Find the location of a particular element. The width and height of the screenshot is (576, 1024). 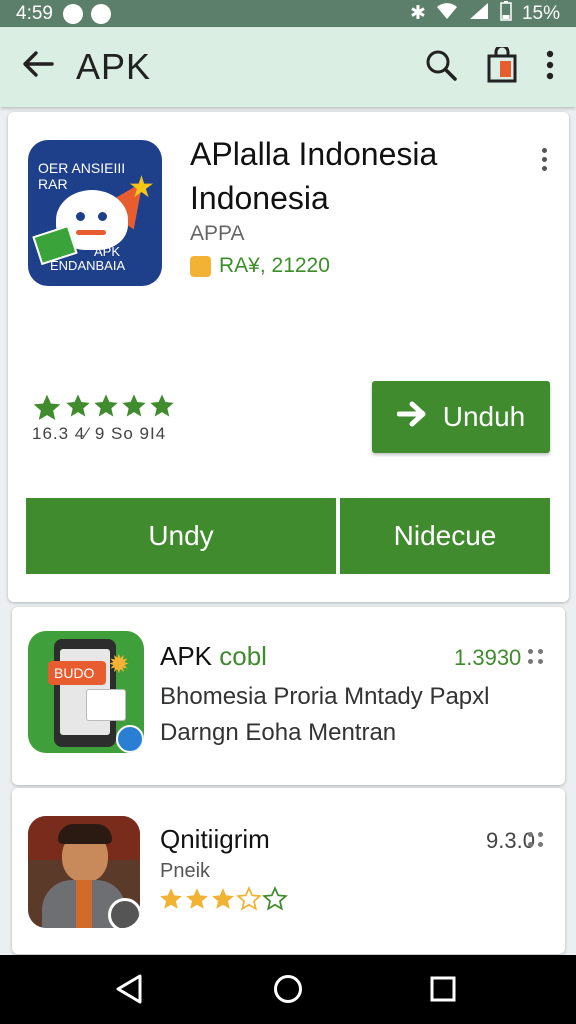

list-item-rating-stars is located at coordinates (223, 901).